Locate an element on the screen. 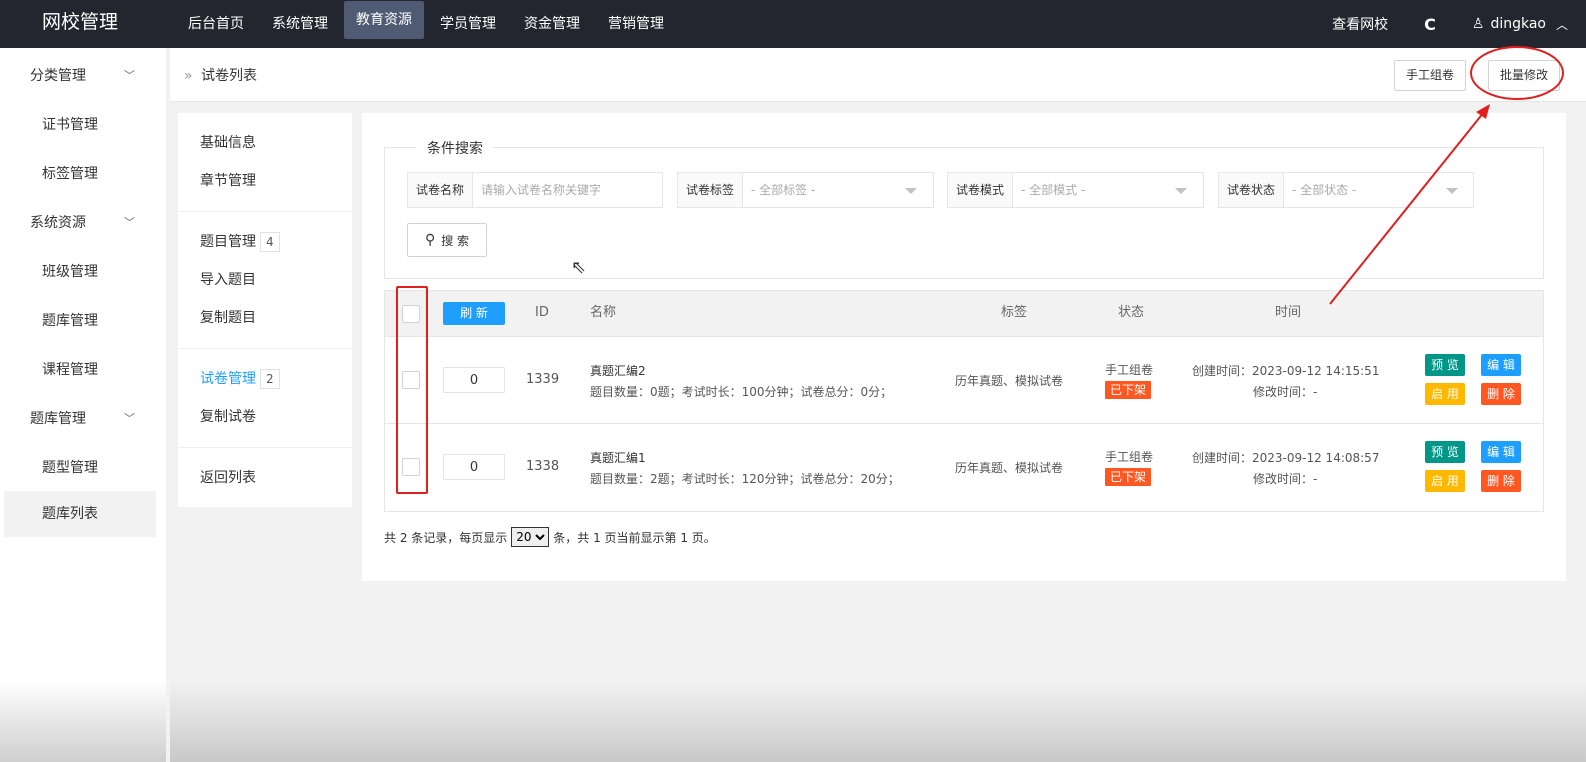 The image size is (1586, 762). view-site-link: 查看网校 is located at coordinates (1360, 24).